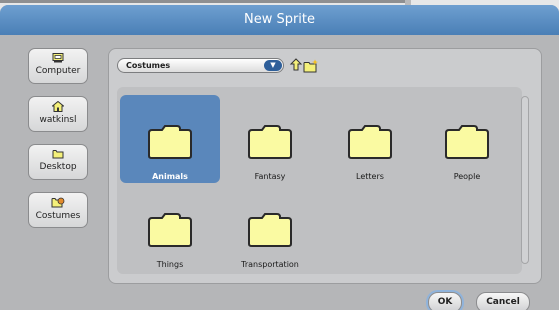 This screenshot has width=559, height=310. Describe the element at coordinates (525, 180) in the screenshot. I see `vertical-scrollbar` at that location.